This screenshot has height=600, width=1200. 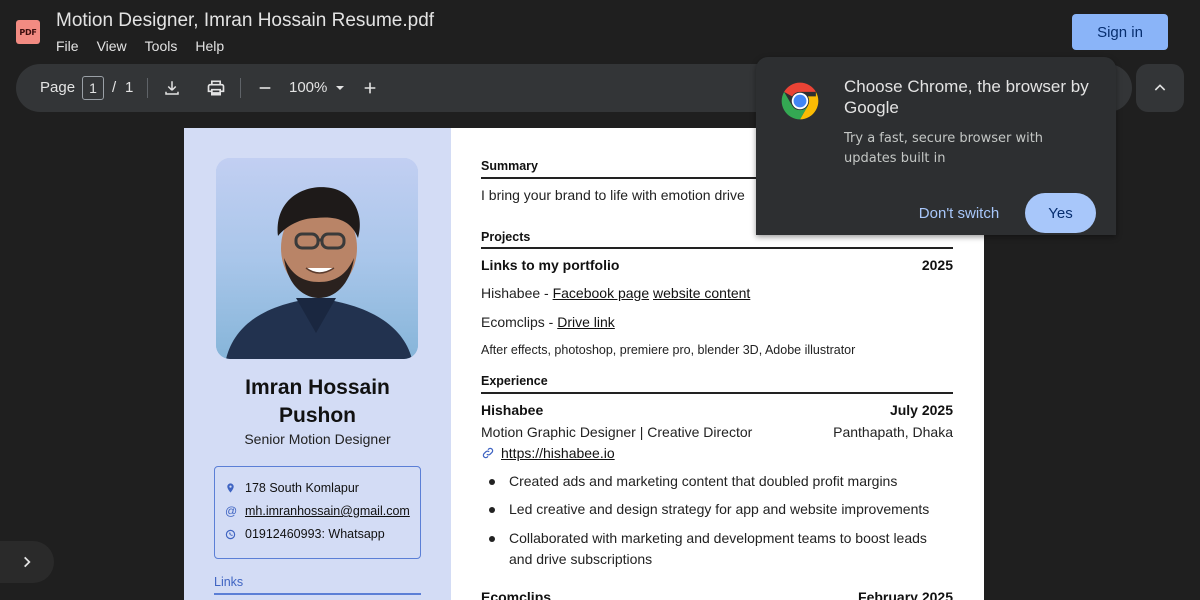 What do you see at coordinates (302, 488) in the screenshot?
I see `address-text: 178 South Komlapur` at bounding box center [302, 488].